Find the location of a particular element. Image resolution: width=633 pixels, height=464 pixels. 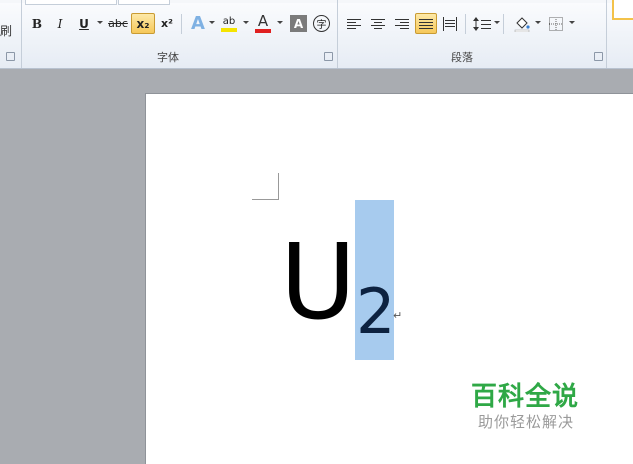

document-text-main: U is located at coordinates (318, 282).